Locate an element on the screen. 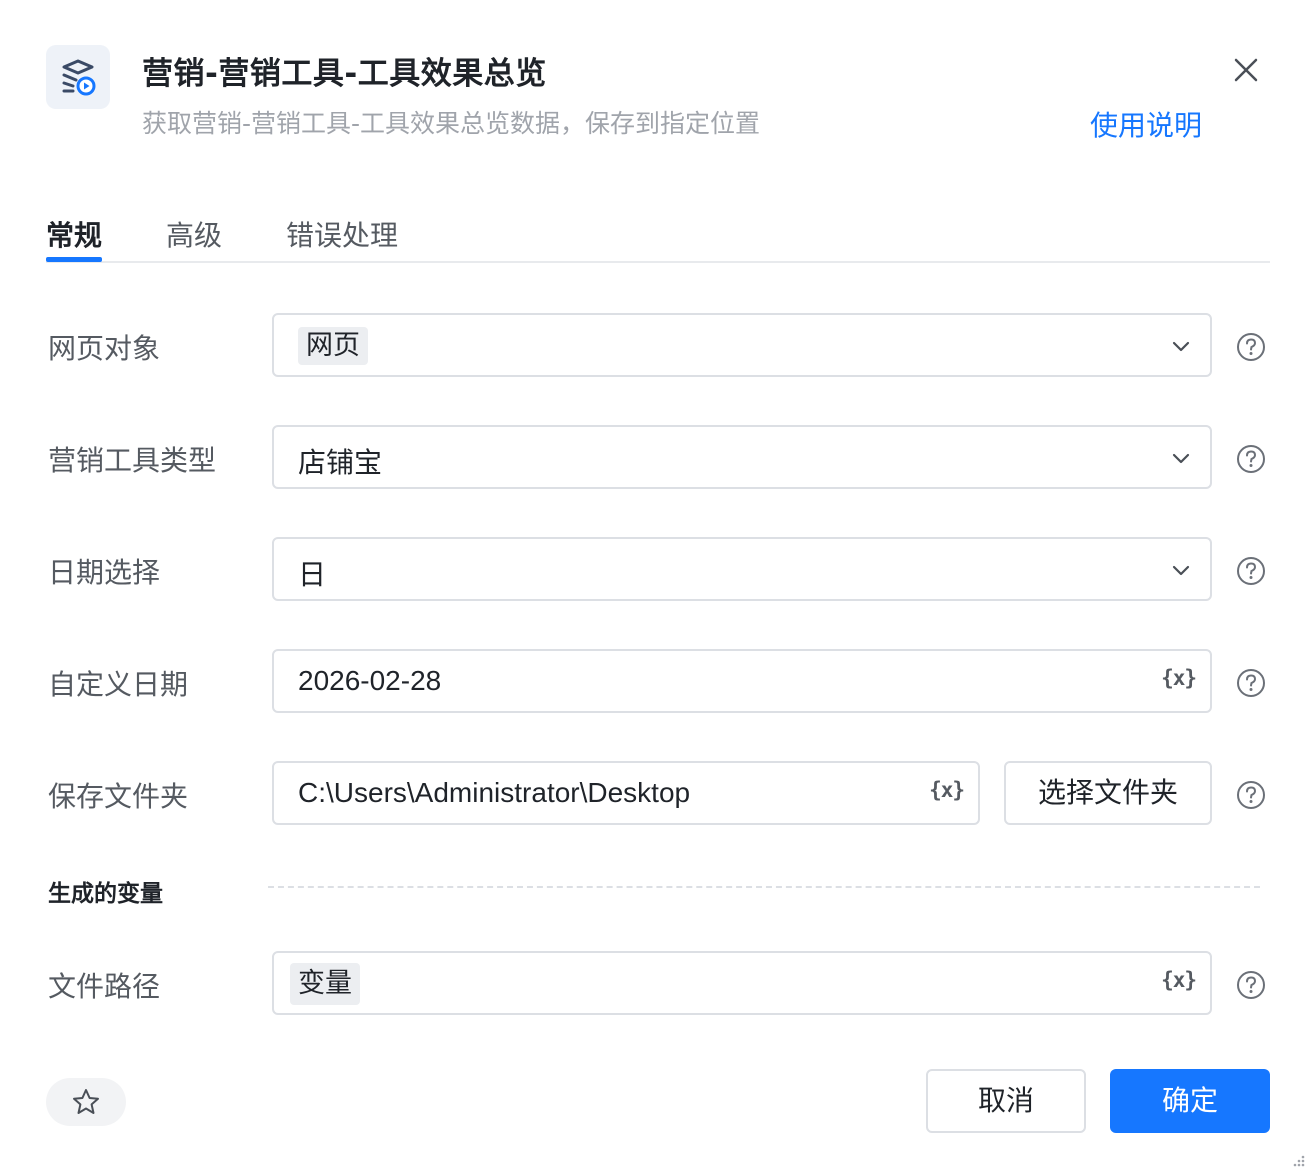  active-tab-indicator is located at coordinates (74, 259).